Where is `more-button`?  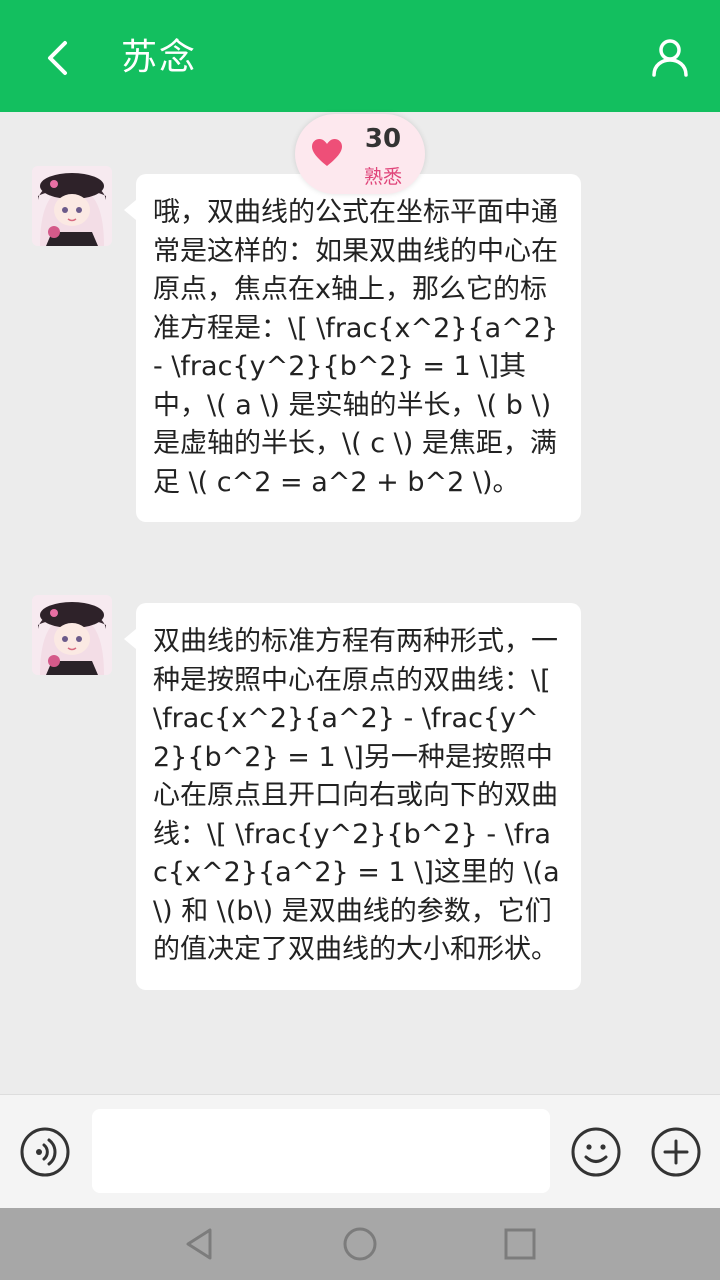 more-button is located at coordinates (676, 1152).